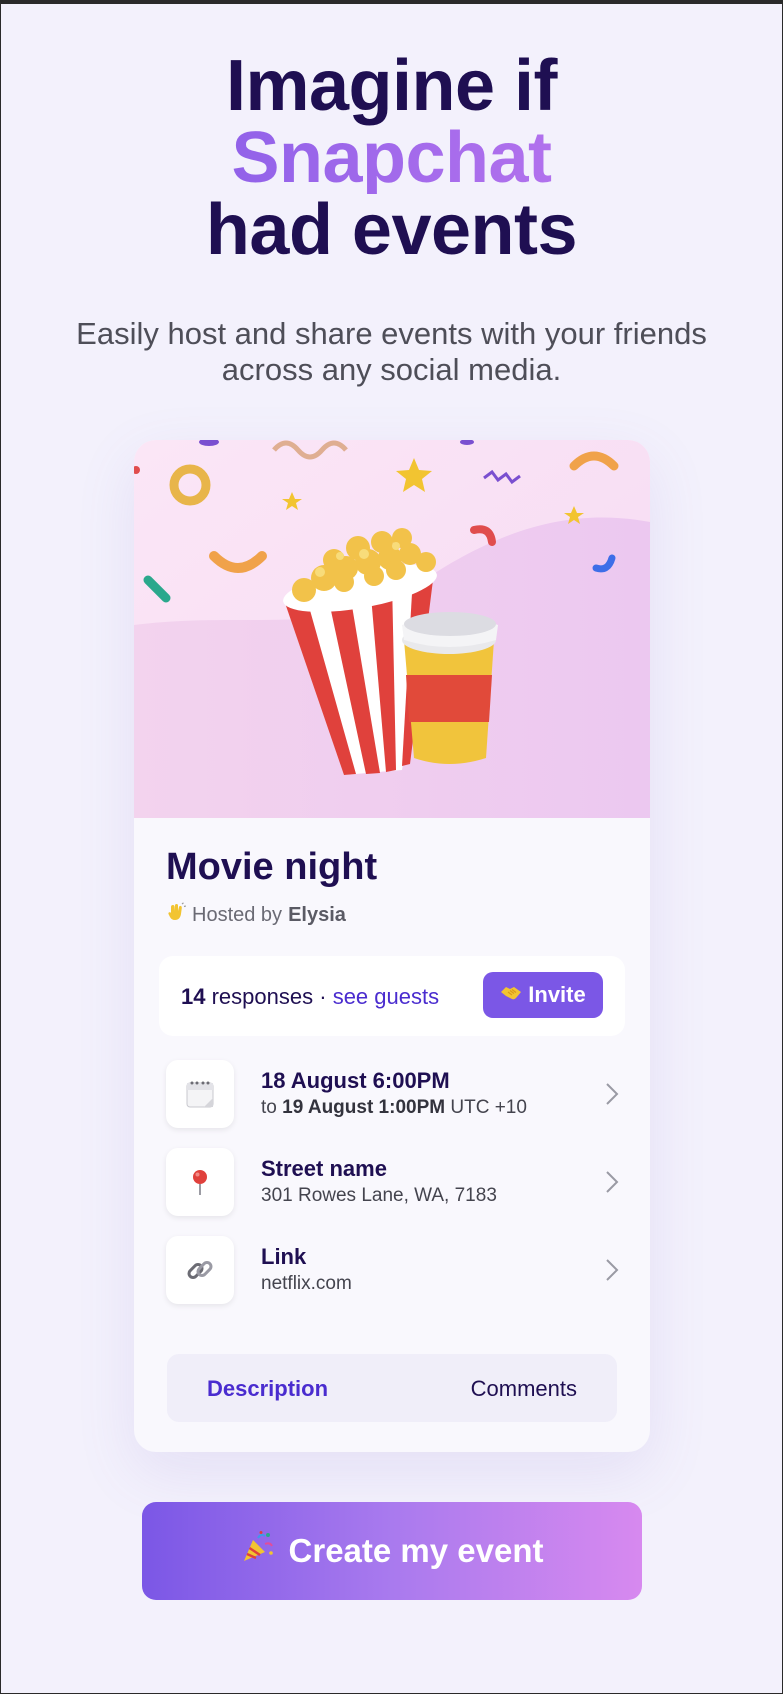 Image resolution: width=783 pixels, height=1694 pixels. I want to click on date-start: 18 August 6:00PM, so click(355, 1080).